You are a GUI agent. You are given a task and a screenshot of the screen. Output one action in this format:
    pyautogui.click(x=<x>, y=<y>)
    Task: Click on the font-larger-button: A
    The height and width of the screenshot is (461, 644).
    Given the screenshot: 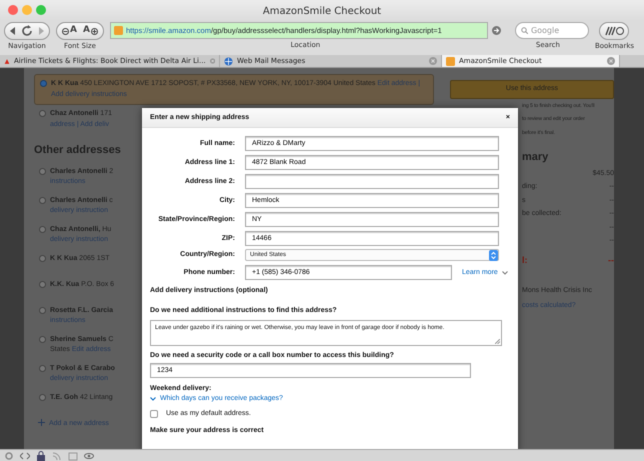 What is the action you would take?
    pyautogui.click(x=90, y=31)
    